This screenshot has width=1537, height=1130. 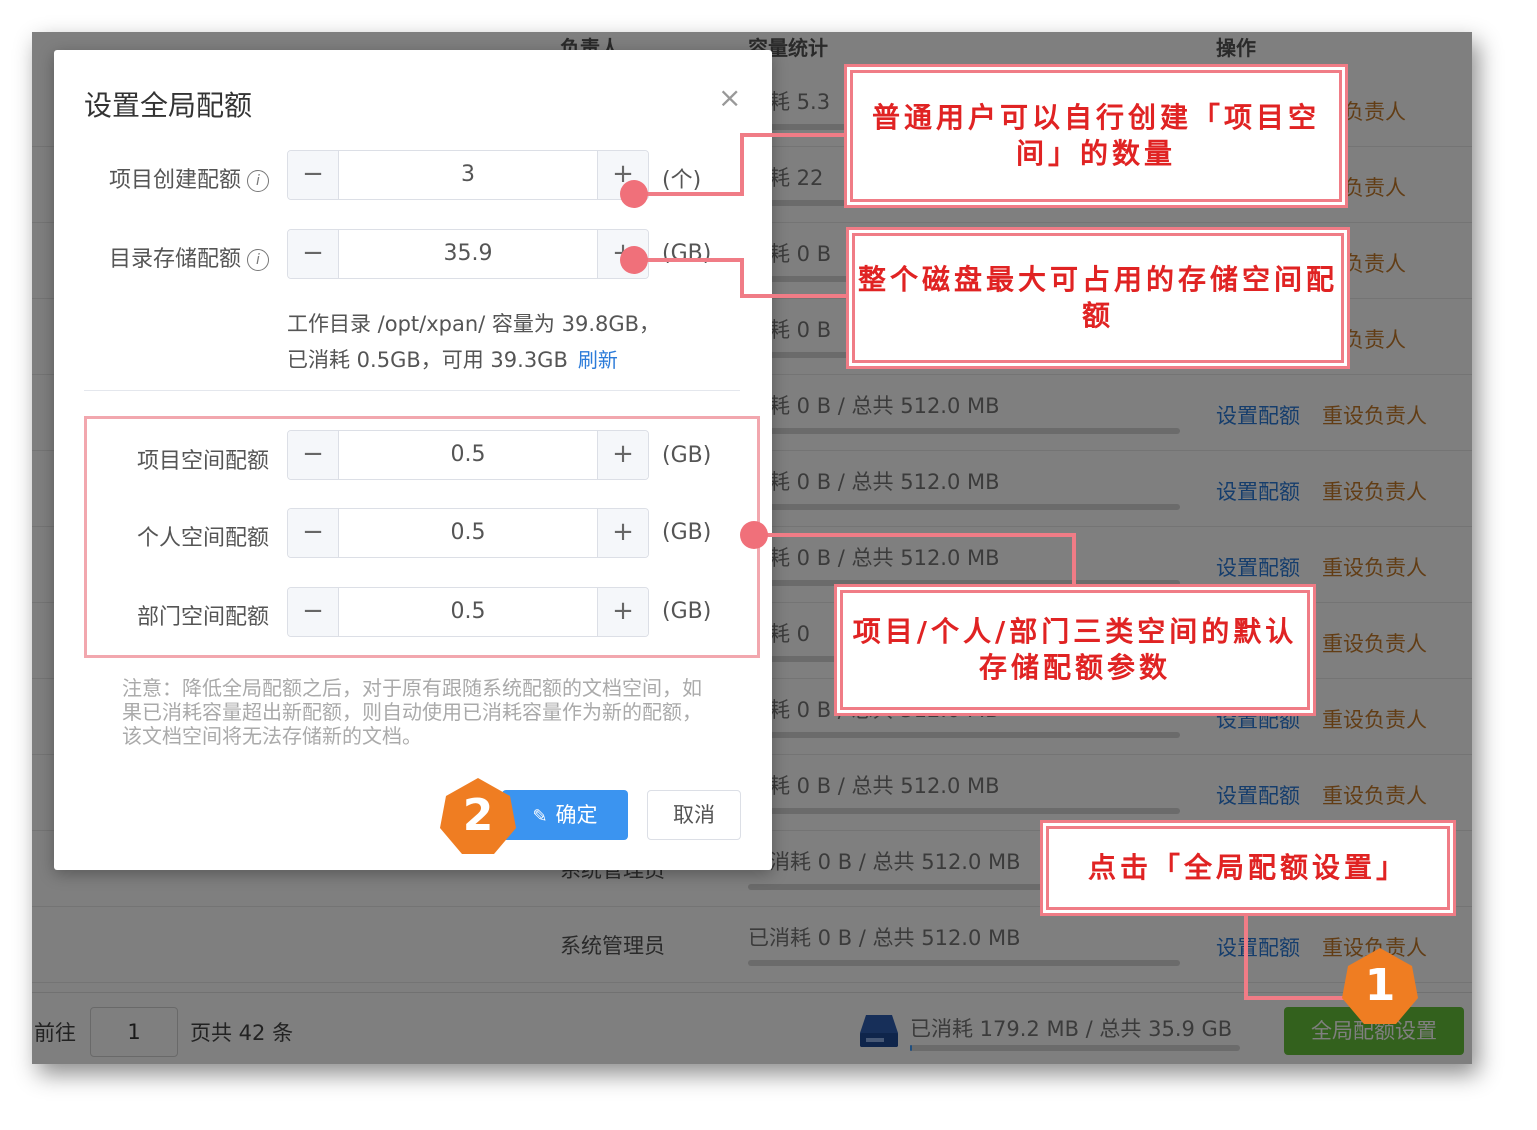 I want to click on callout-disk-quota: 整个磁盘最大可占用的存储空间配额, so click(x=1098, y=298).